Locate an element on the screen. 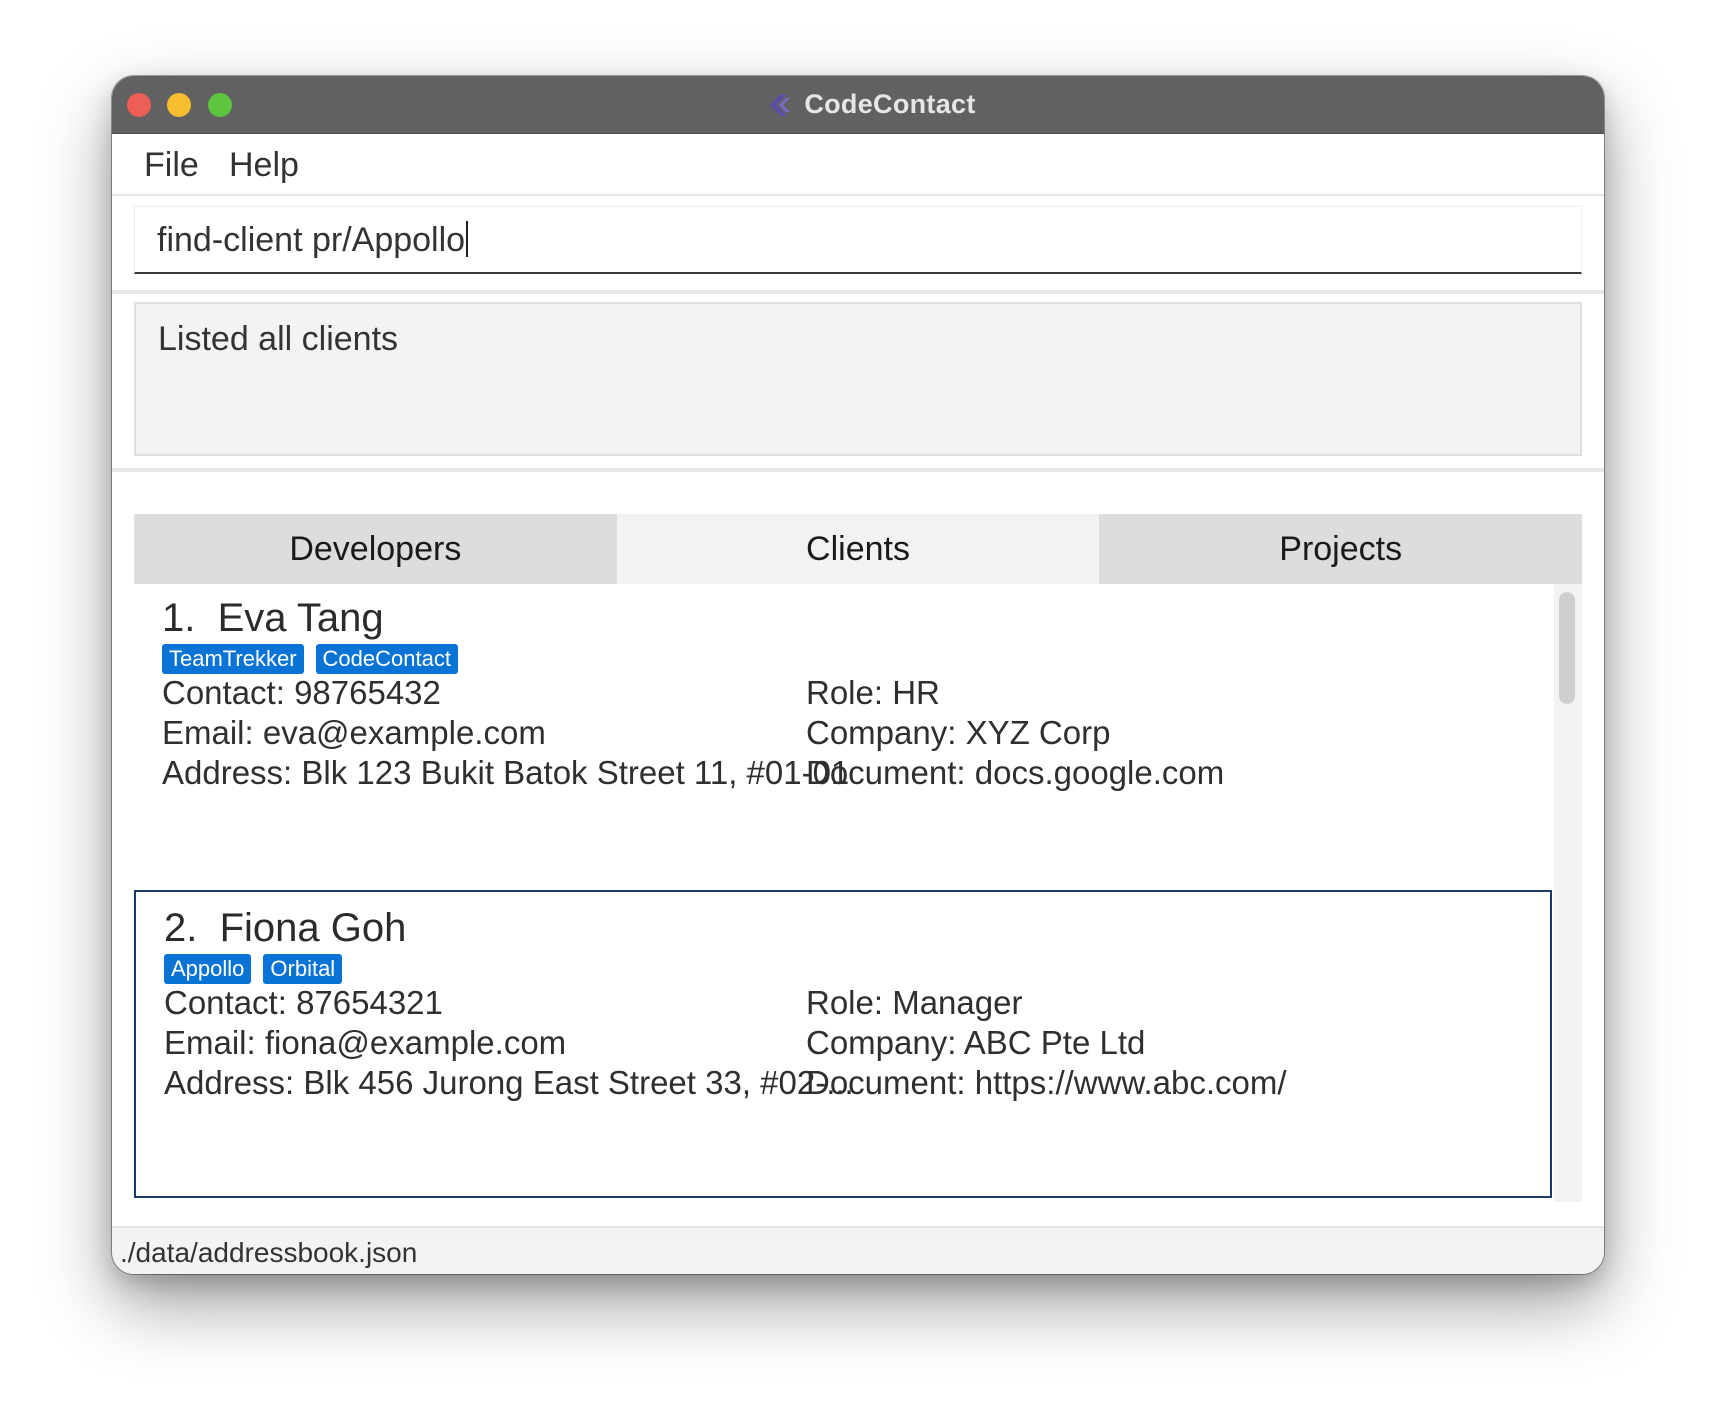 The width and height of the screenshot is (1716, 1424). window-title: CodeContact is located at coordinates (890, 104).